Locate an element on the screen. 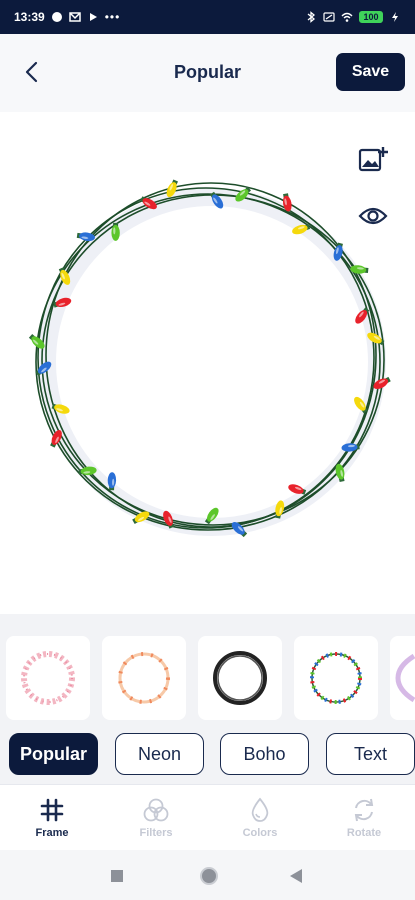 Image resolution: width=415 pixels, height=900 pixels. category-boho: Boho is located at coordinates (264, 754).